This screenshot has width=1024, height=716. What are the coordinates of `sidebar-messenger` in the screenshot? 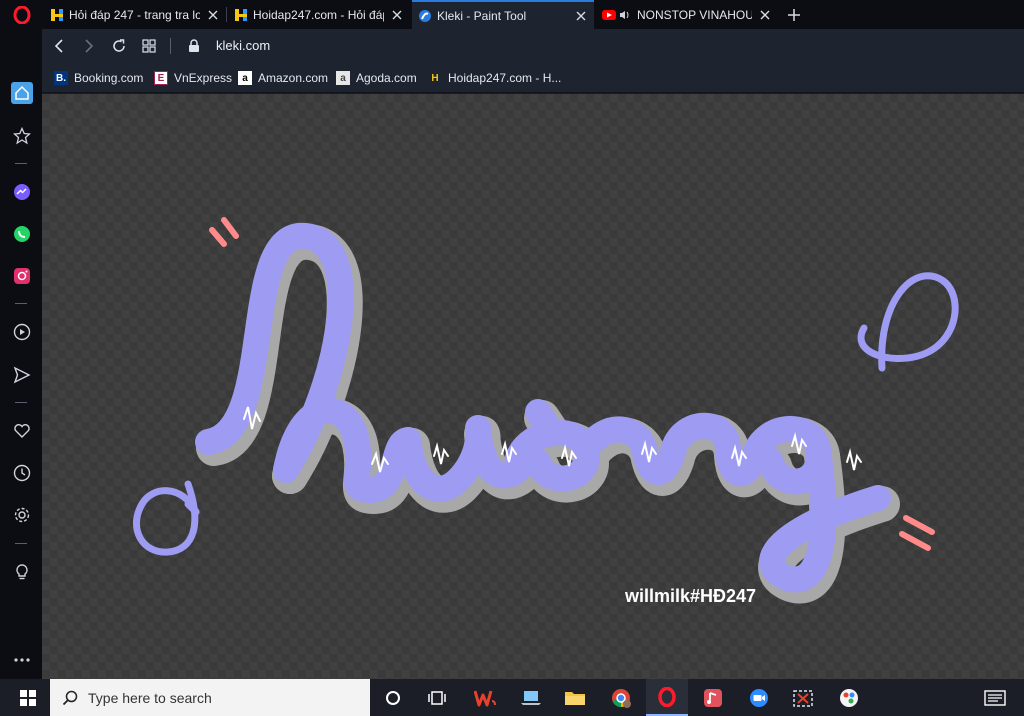 It's located at (22, 192).